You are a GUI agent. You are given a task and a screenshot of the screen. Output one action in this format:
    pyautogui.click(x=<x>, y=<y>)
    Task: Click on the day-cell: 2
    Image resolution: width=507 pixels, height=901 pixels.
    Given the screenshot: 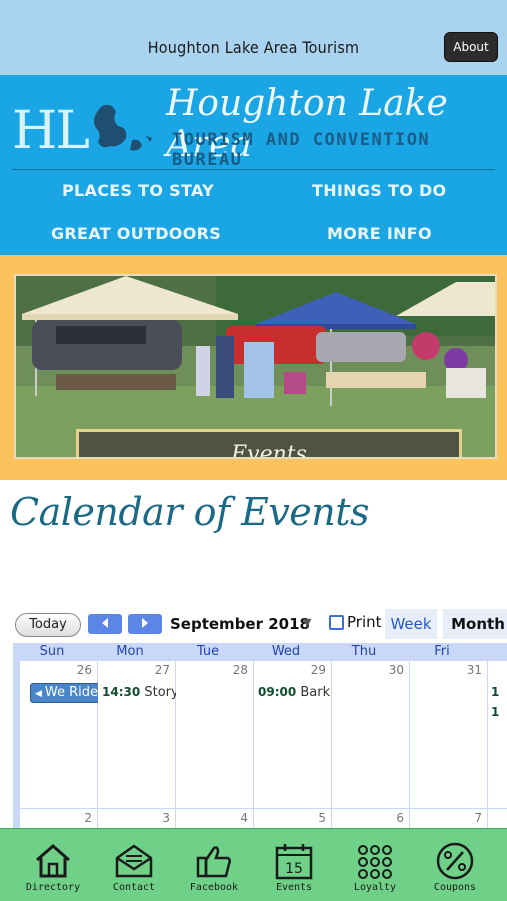 What is the action you would take?
    pyautogui.click(x=58, y=818)
    